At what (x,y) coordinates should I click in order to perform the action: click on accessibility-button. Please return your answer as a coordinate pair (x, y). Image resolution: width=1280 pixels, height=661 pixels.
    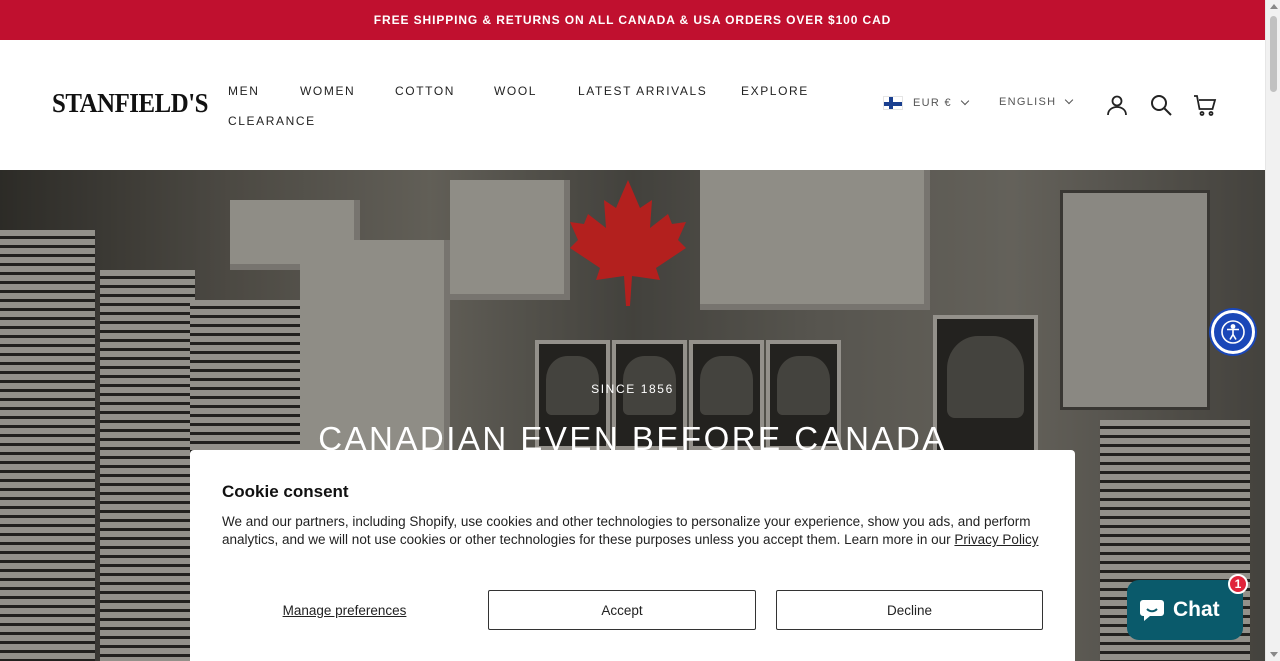
    Looking at the image, I should click on (1233, 332).